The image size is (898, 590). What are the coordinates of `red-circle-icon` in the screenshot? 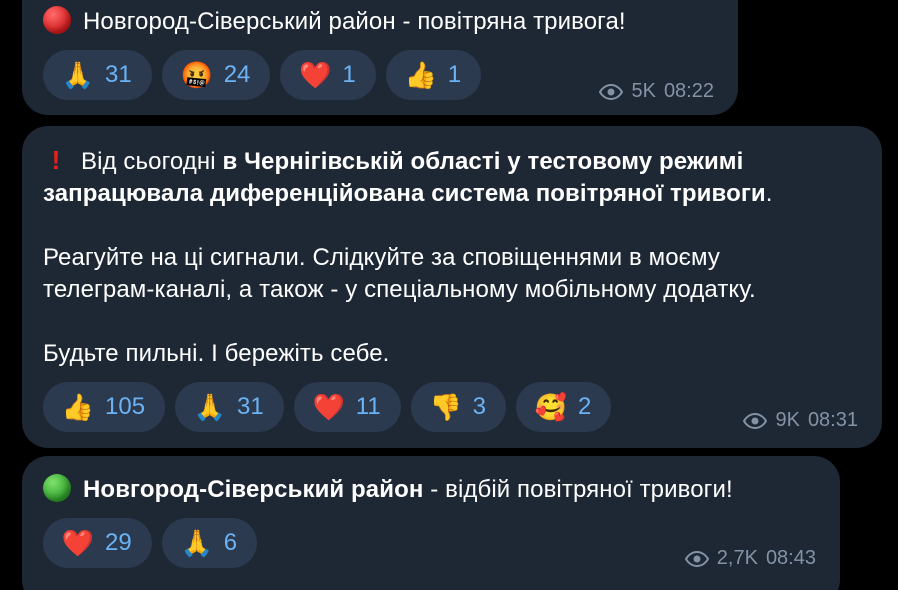 It's located at (57, 20).